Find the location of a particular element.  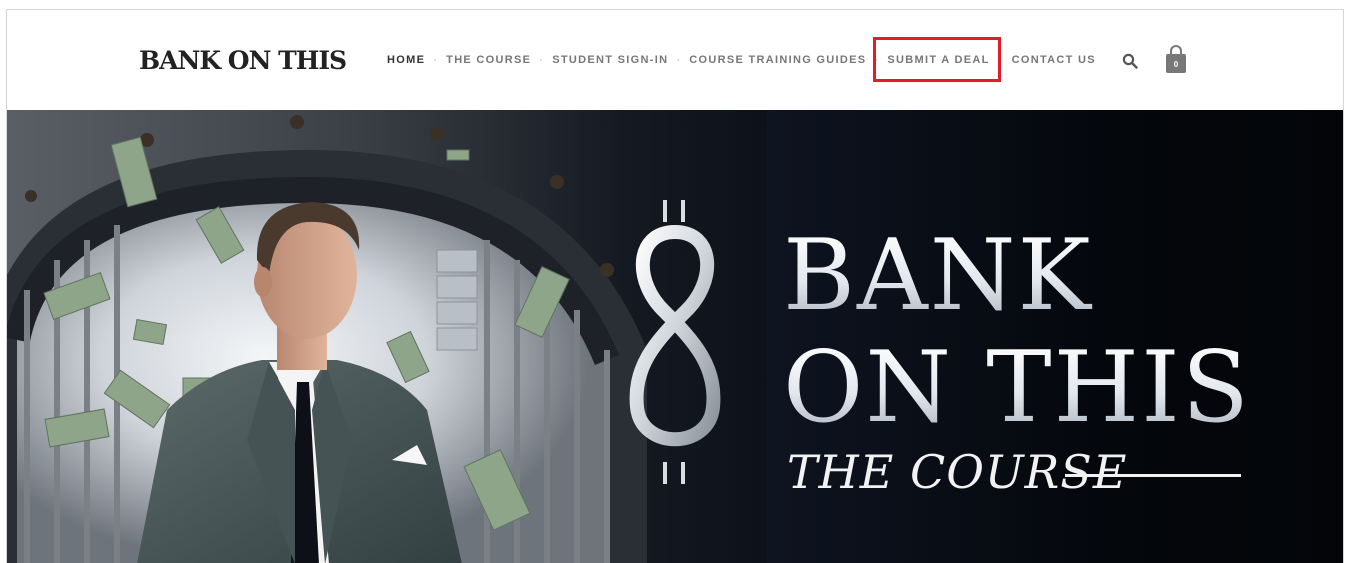

hero-title-on-this: ON THIS is located at coordinates (1017, 388).